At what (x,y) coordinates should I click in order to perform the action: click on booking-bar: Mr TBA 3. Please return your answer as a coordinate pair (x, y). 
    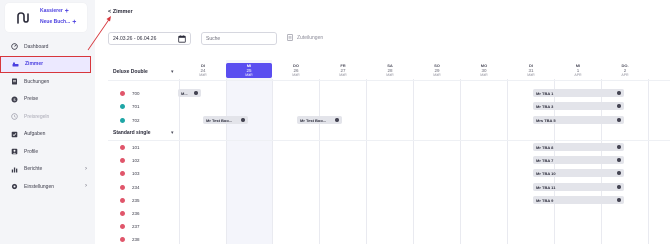
    Looking at the image, I should click on (578, 106).